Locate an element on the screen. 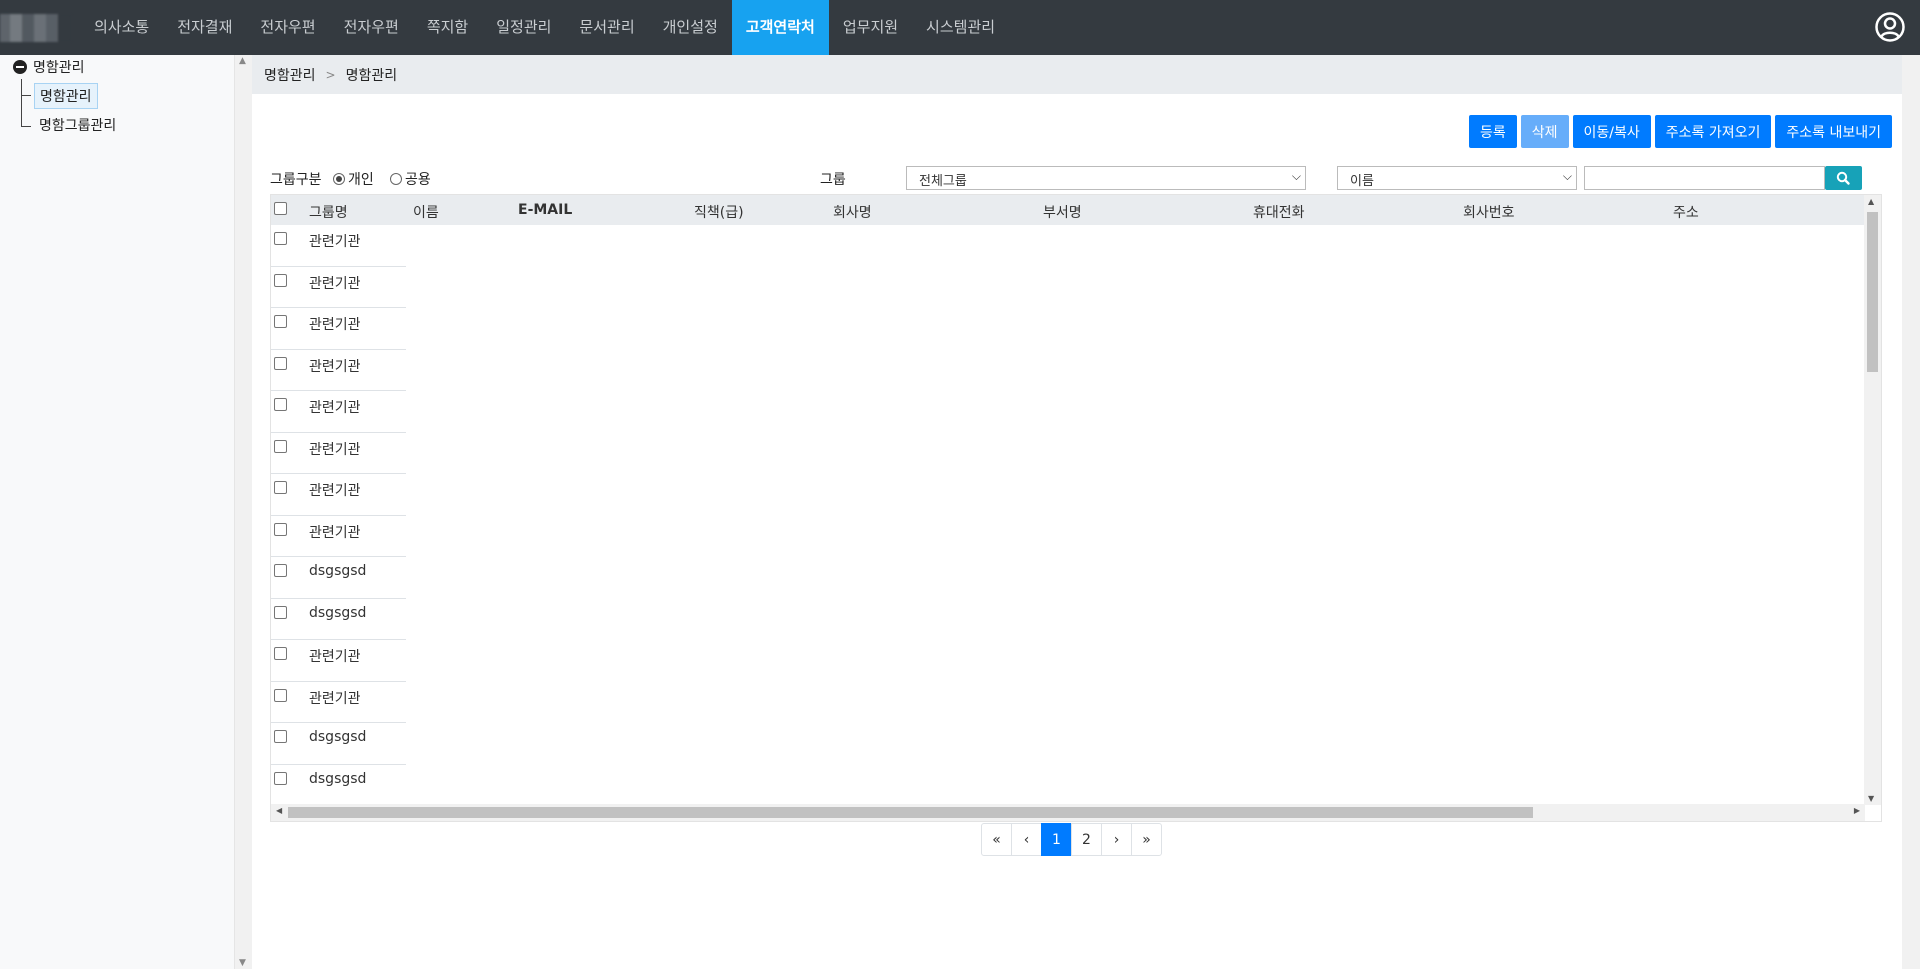 The height and width of the screenshot is (969, 1920). col-company-phone: 회사번호 is located at coordinates (1489, 212).